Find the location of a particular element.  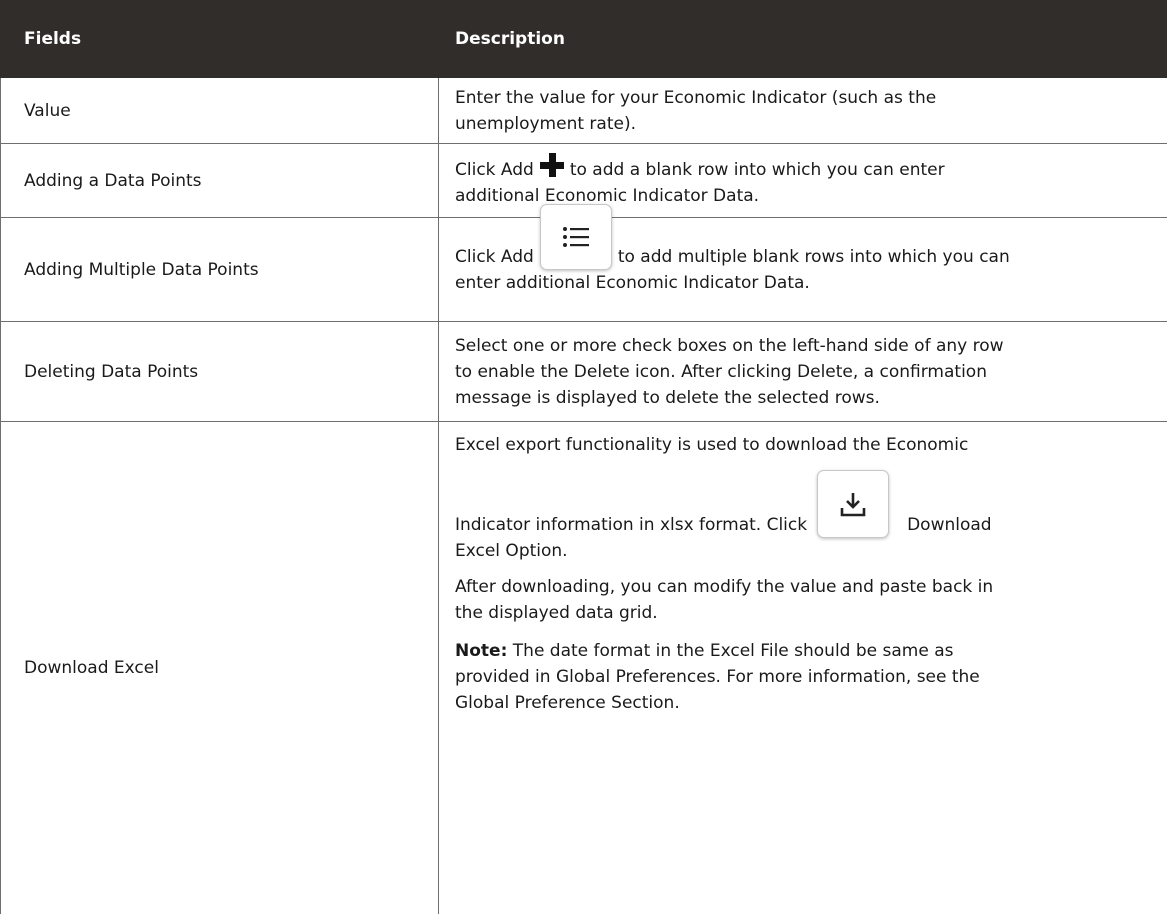

description-line: Global Preference Section. is located at coordinates (804, 703).